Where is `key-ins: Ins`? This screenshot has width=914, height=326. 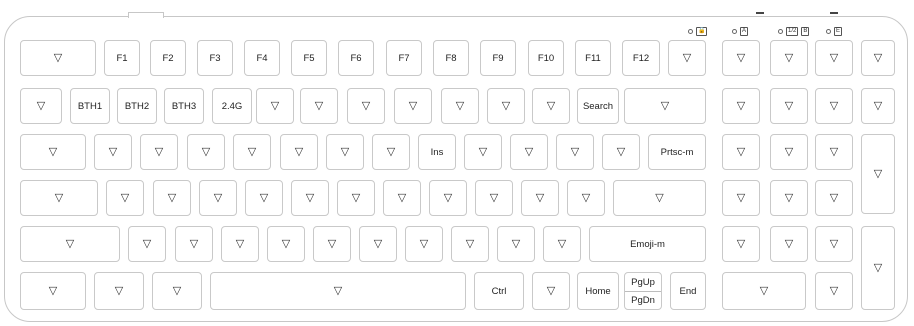 key-ins: Ins is located at coordinates (437, 152).